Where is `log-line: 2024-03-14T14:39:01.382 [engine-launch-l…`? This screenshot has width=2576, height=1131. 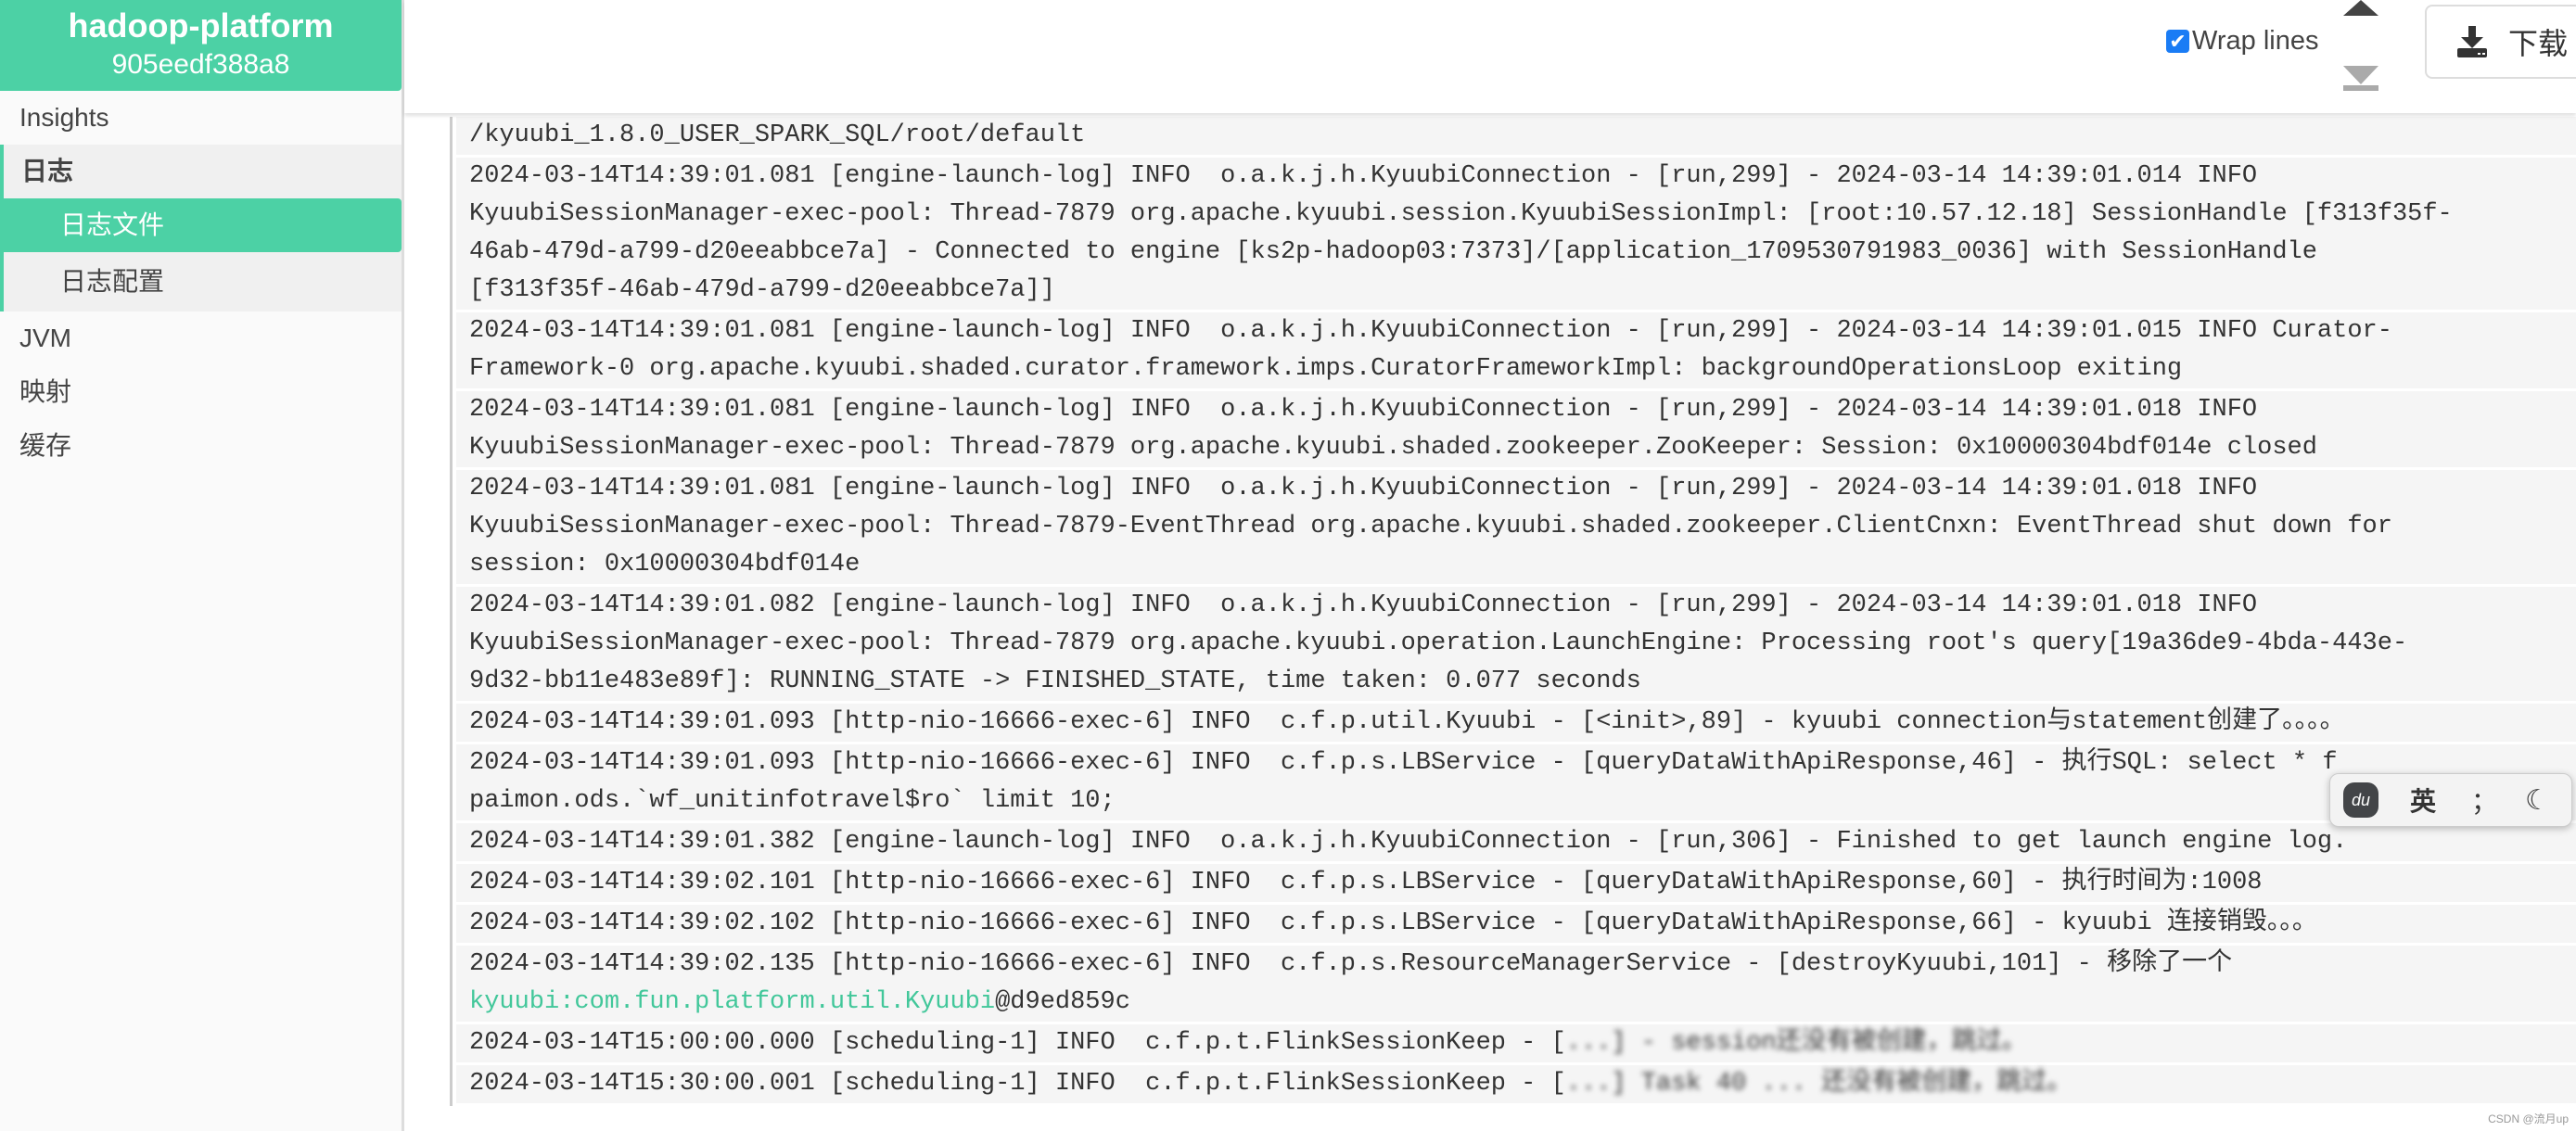
log-line: 2024-03-14T14:39:01.382 [engine-launch-l… is located at coordinates (1522, 842).